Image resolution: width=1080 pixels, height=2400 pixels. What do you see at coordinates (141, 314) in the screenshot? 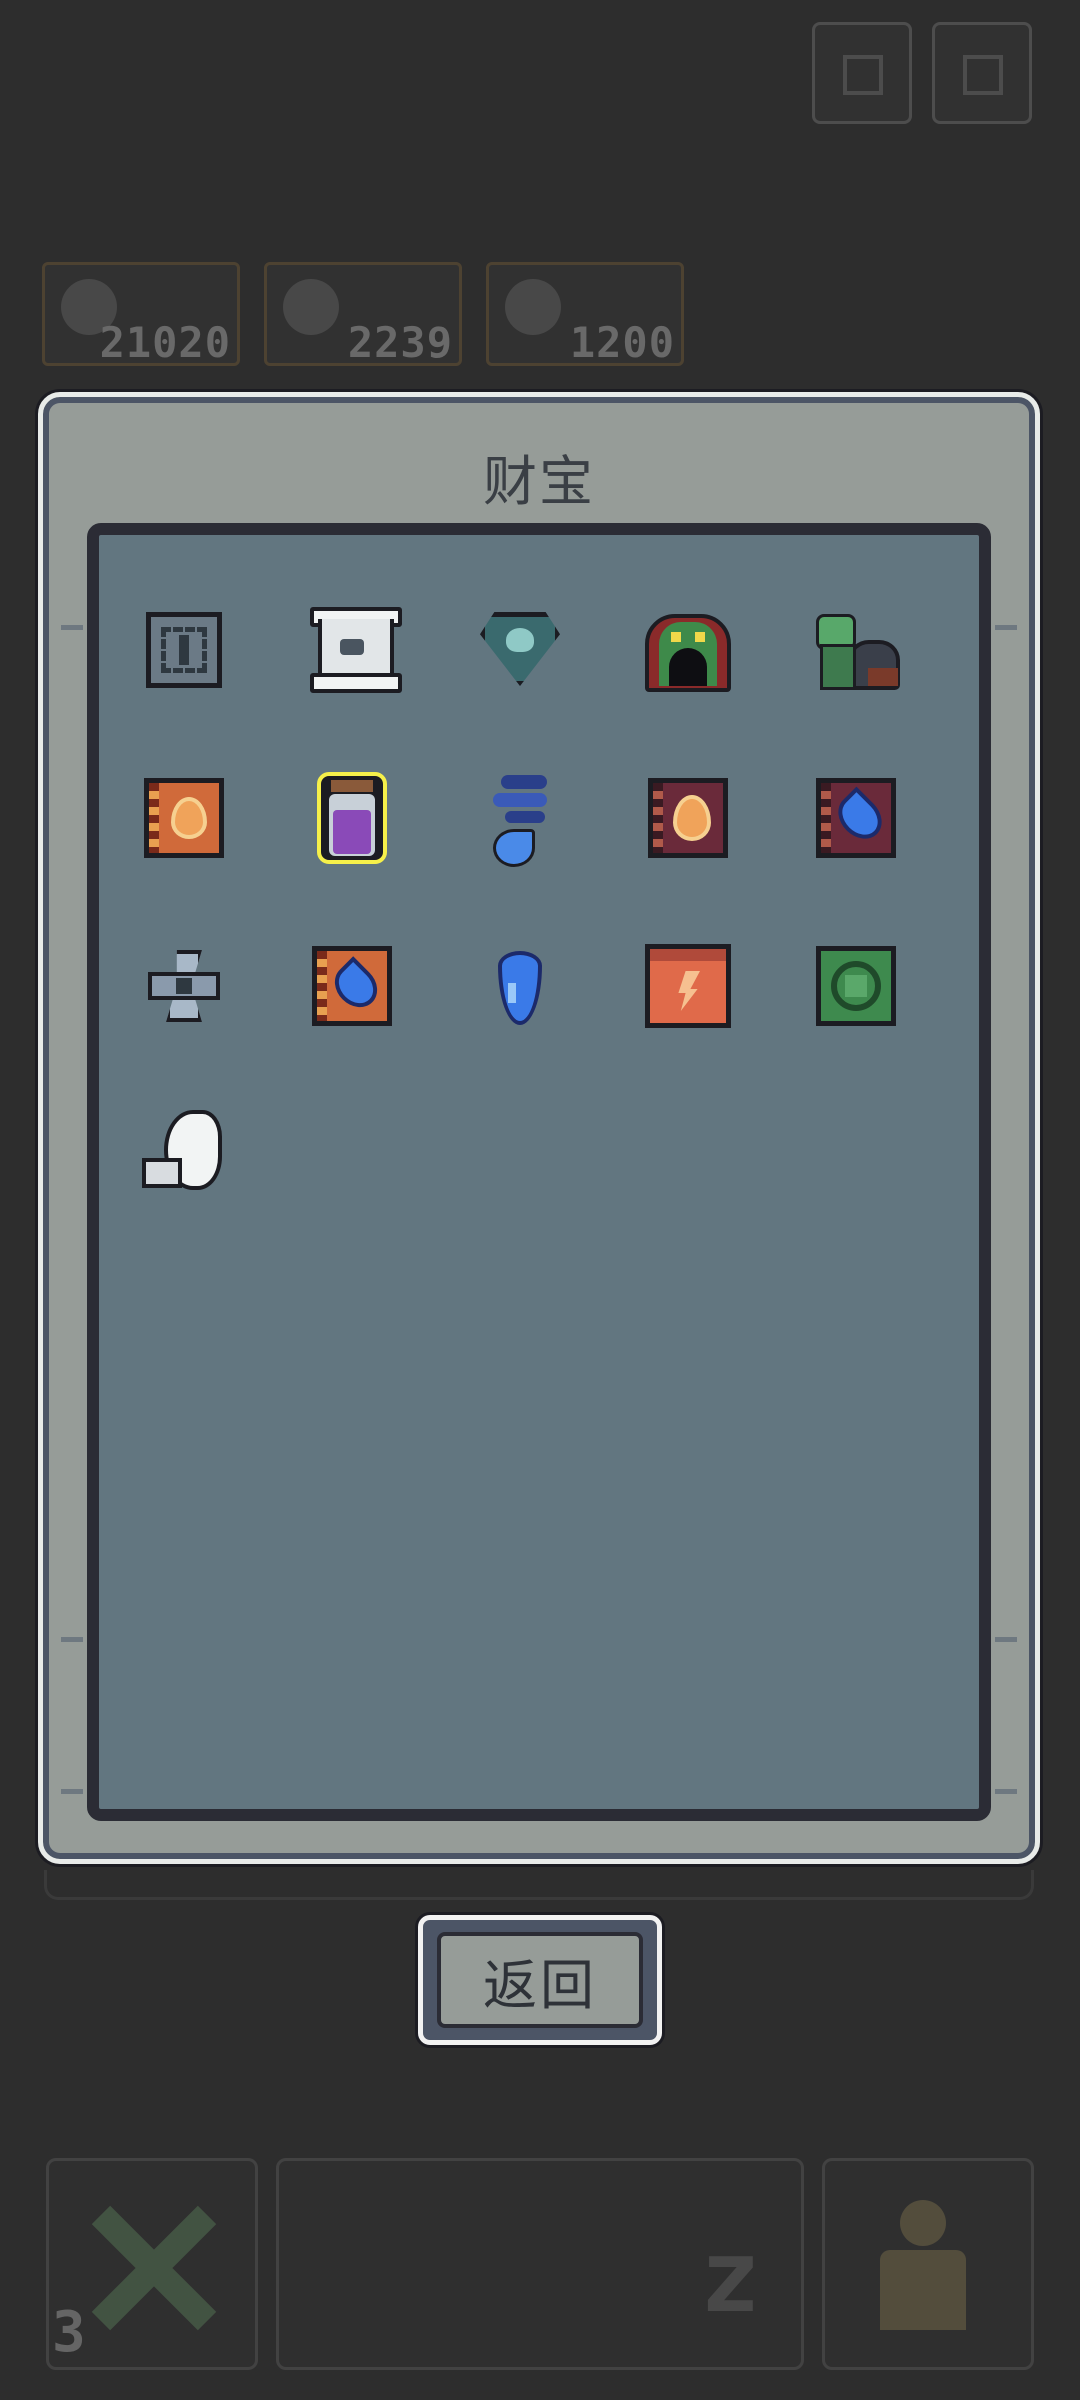
I see `resource-counter-1: 21020` at bounding box center [141, 314].